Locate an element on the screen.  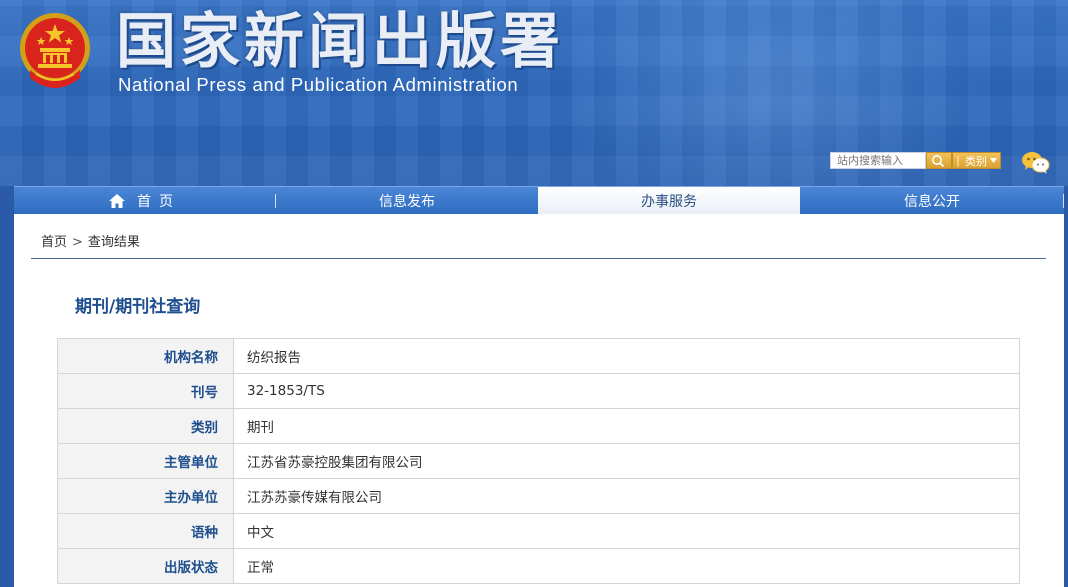
row-value: 期刊 is located at coordinates (626, 426).